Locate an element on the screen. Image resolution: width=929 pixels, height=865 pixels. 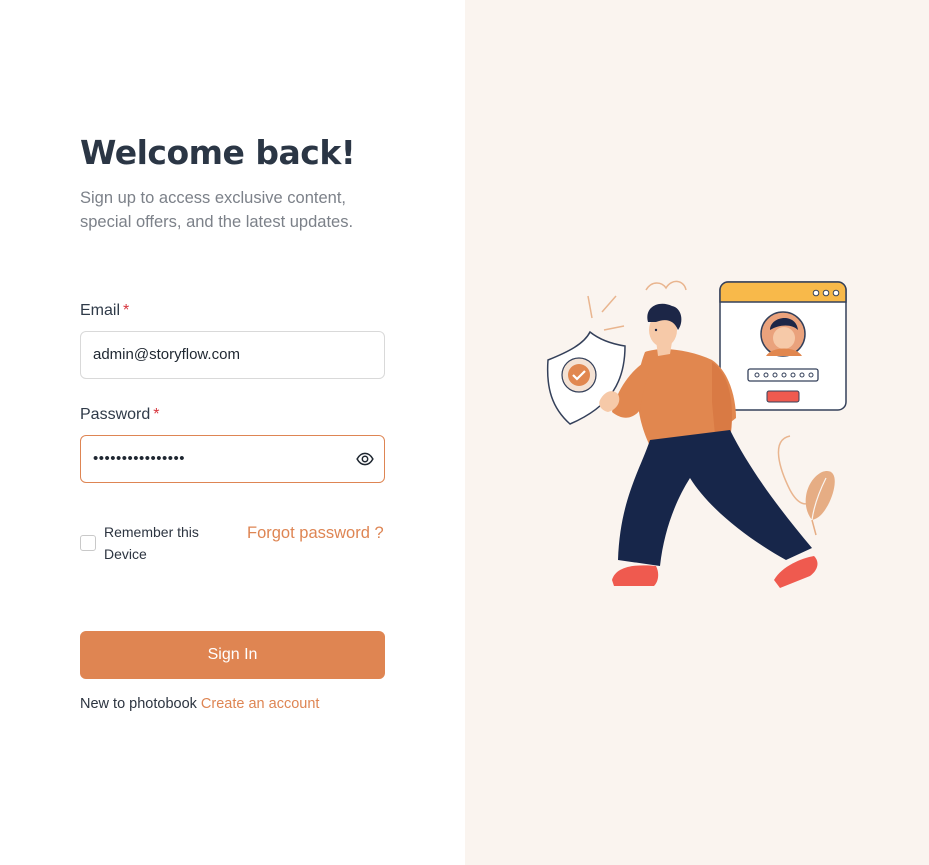
email-label-text: Email is located at coordinates (100, 310).